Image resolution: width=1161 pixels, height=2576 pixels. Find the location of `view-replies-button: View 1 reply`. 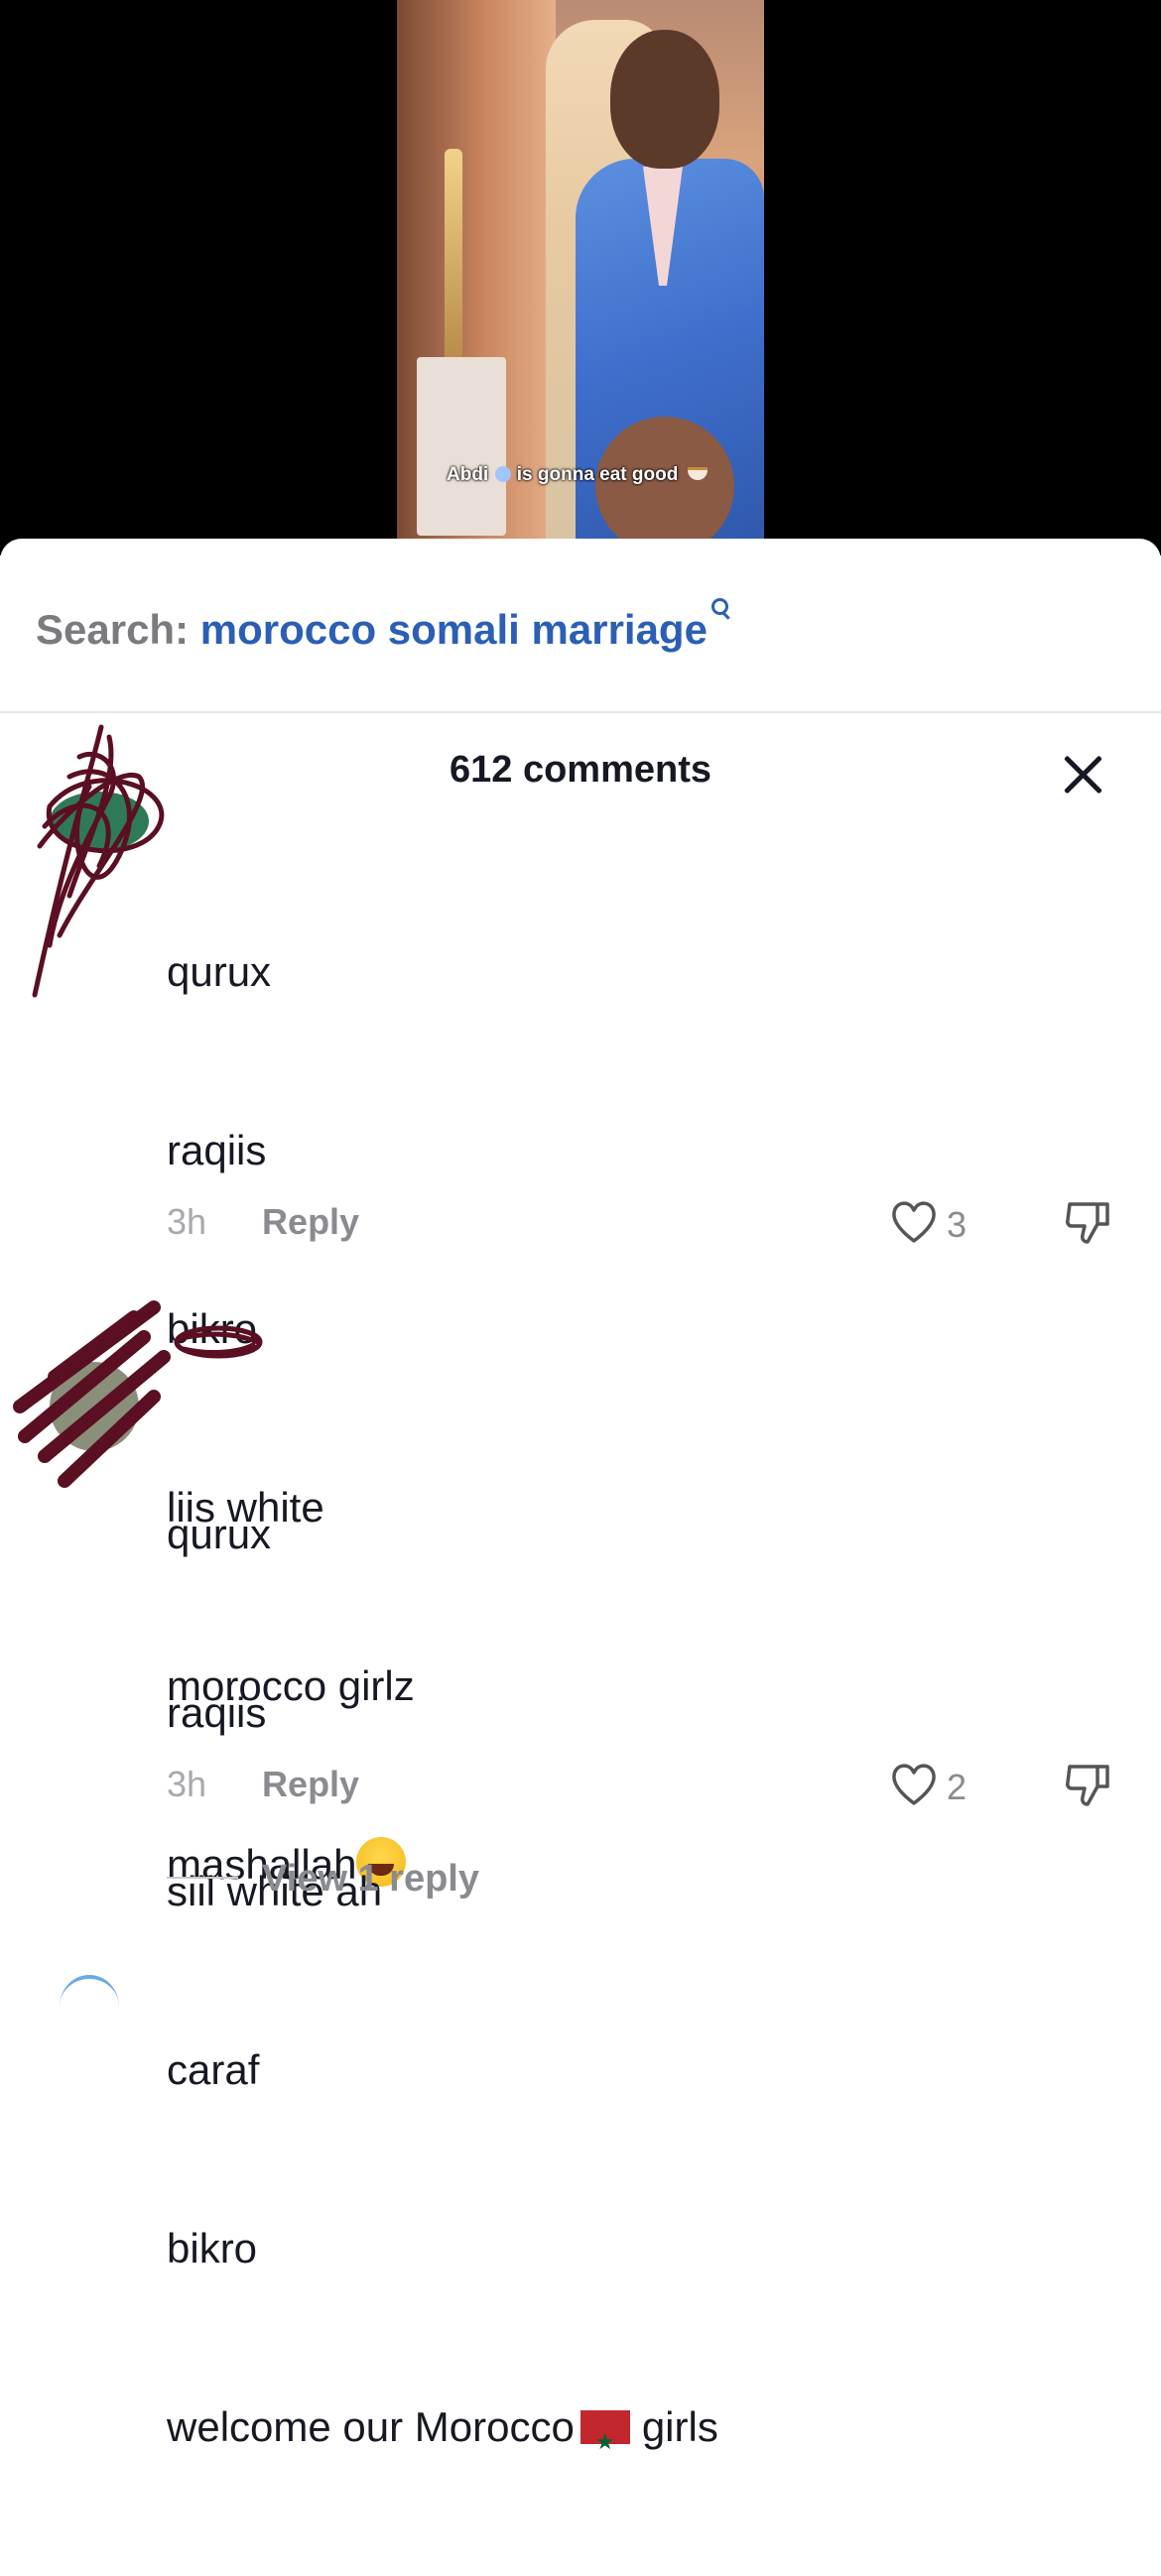

view-replies-button: View 1 reply is located at coordinates (323, 1879).